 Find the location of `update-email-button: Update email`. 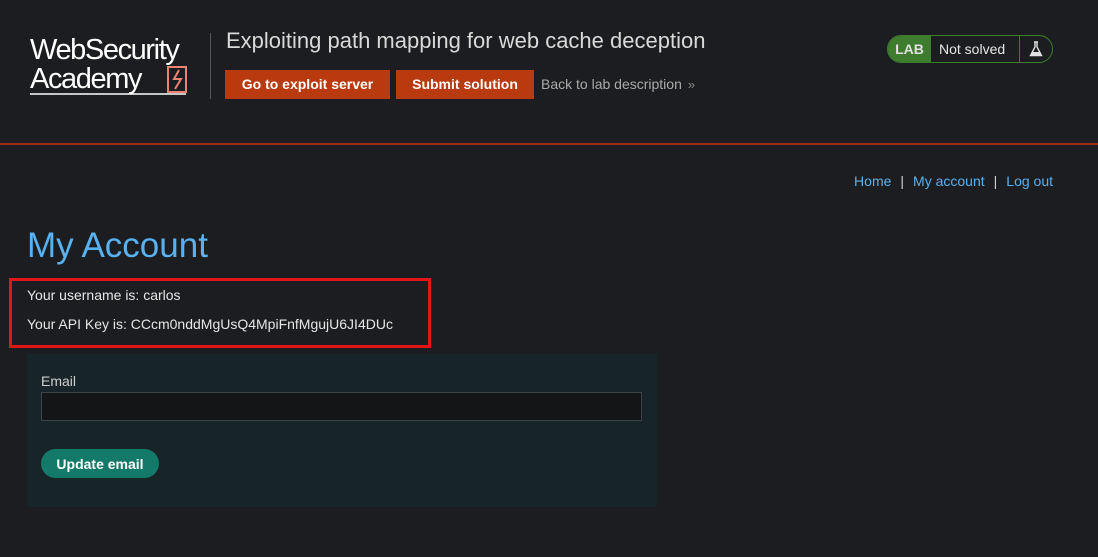

update-email-button: Update email is located at coordinates (100, 463).